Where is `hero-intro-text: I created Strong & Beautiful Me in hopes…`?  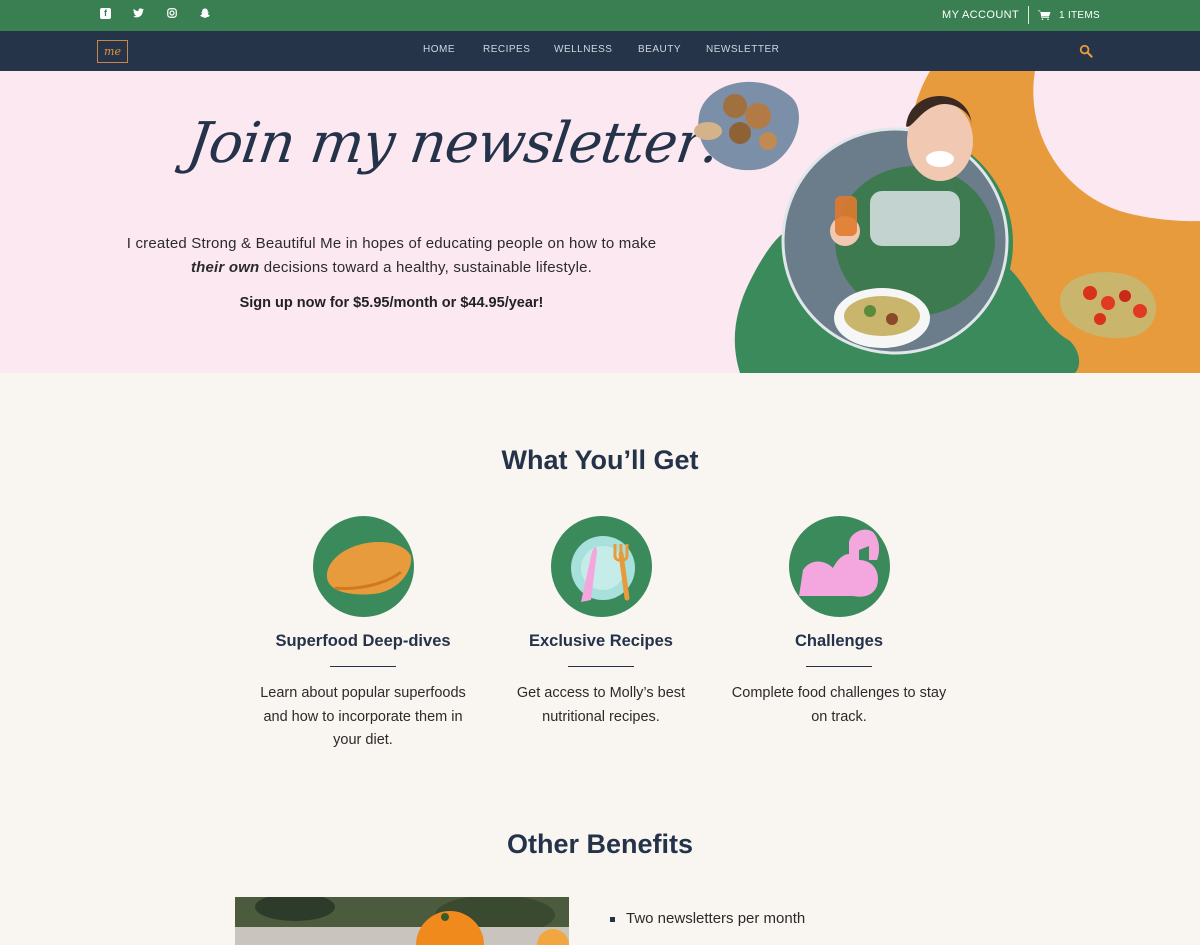
hero-intro-text: I created Strong & Beautiful Me in hopes… is located at coordinates (391, 243).